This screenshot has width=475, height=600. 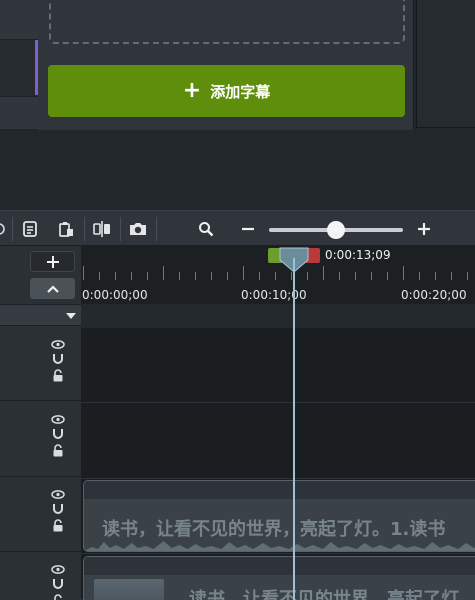 I want to click on track-options-dropdown, so click(x=40, y=315).